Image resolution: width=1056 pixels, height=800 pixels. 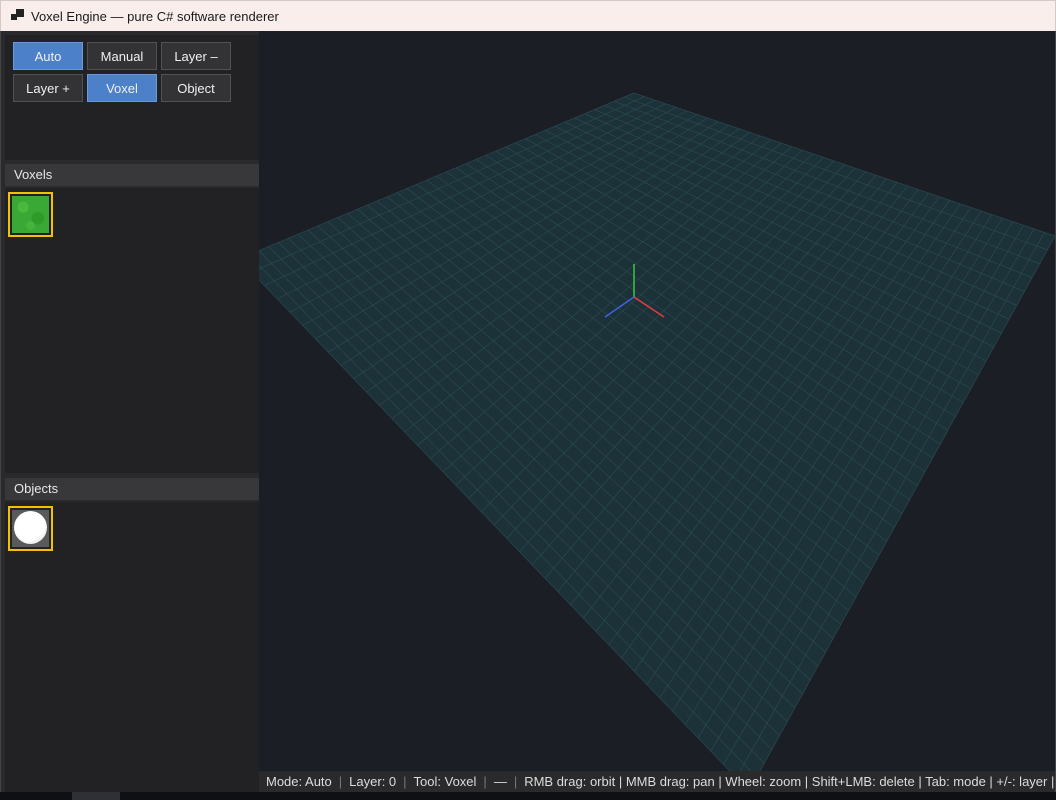 I want to click on mode-toolbar: Auto Manual Layer – Layer + Voxel Object, so click(x=132, y=97).